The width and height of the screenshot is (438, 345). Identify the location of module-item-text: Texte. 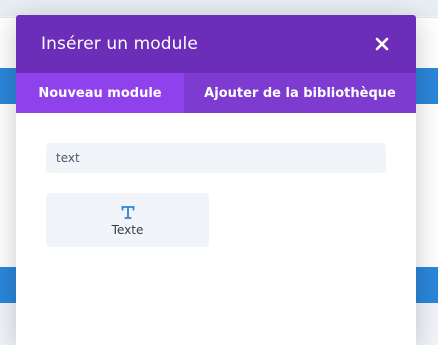
(127, 220).